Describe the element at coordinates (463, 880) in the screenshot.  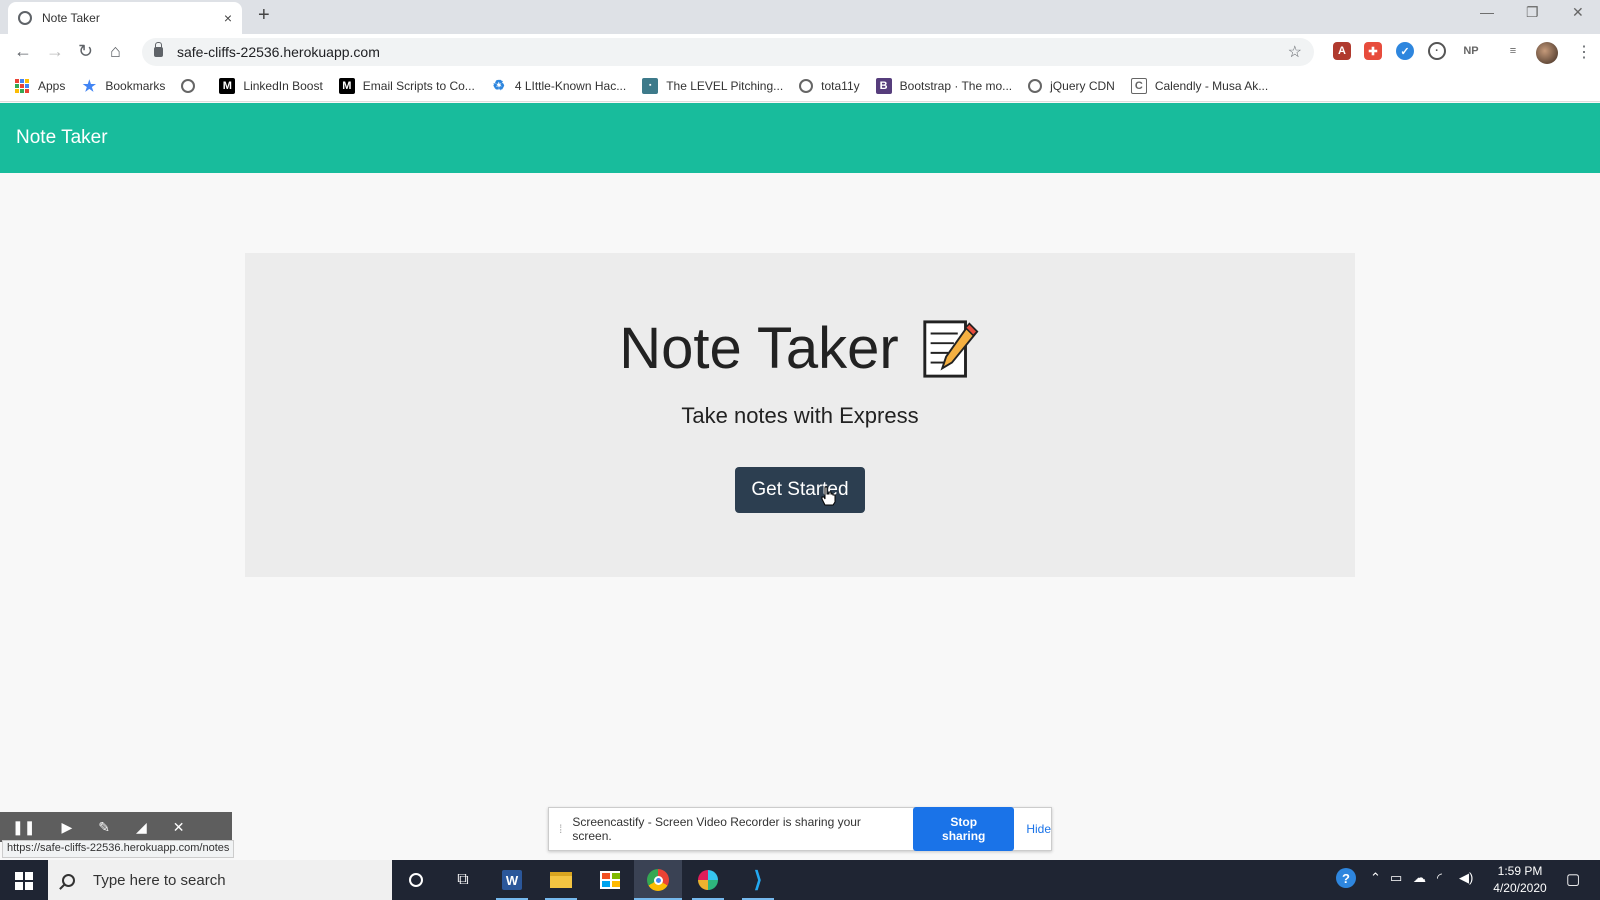
I see `task-view-icon: ⧉` at that location.